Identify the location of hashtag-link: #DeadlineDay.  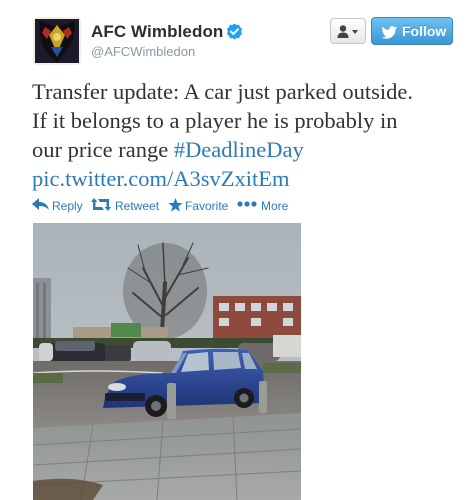
(239, 149).